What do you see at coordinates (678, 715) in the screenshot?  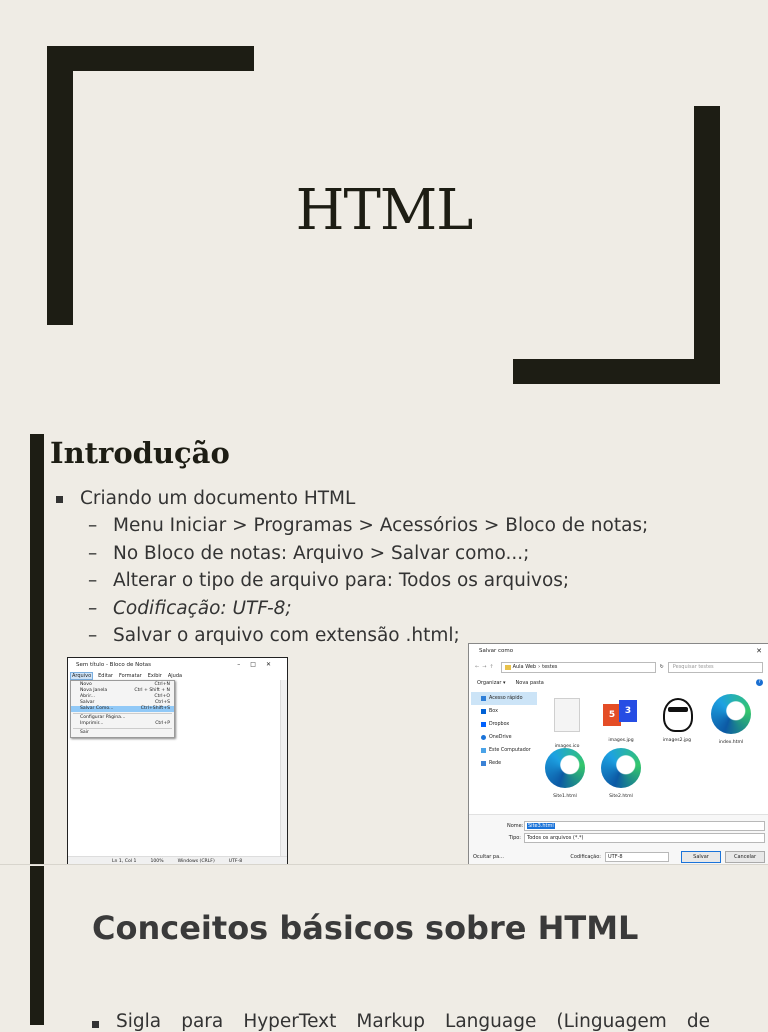 I see `mascot-icon` at bounding box center [678, 715].